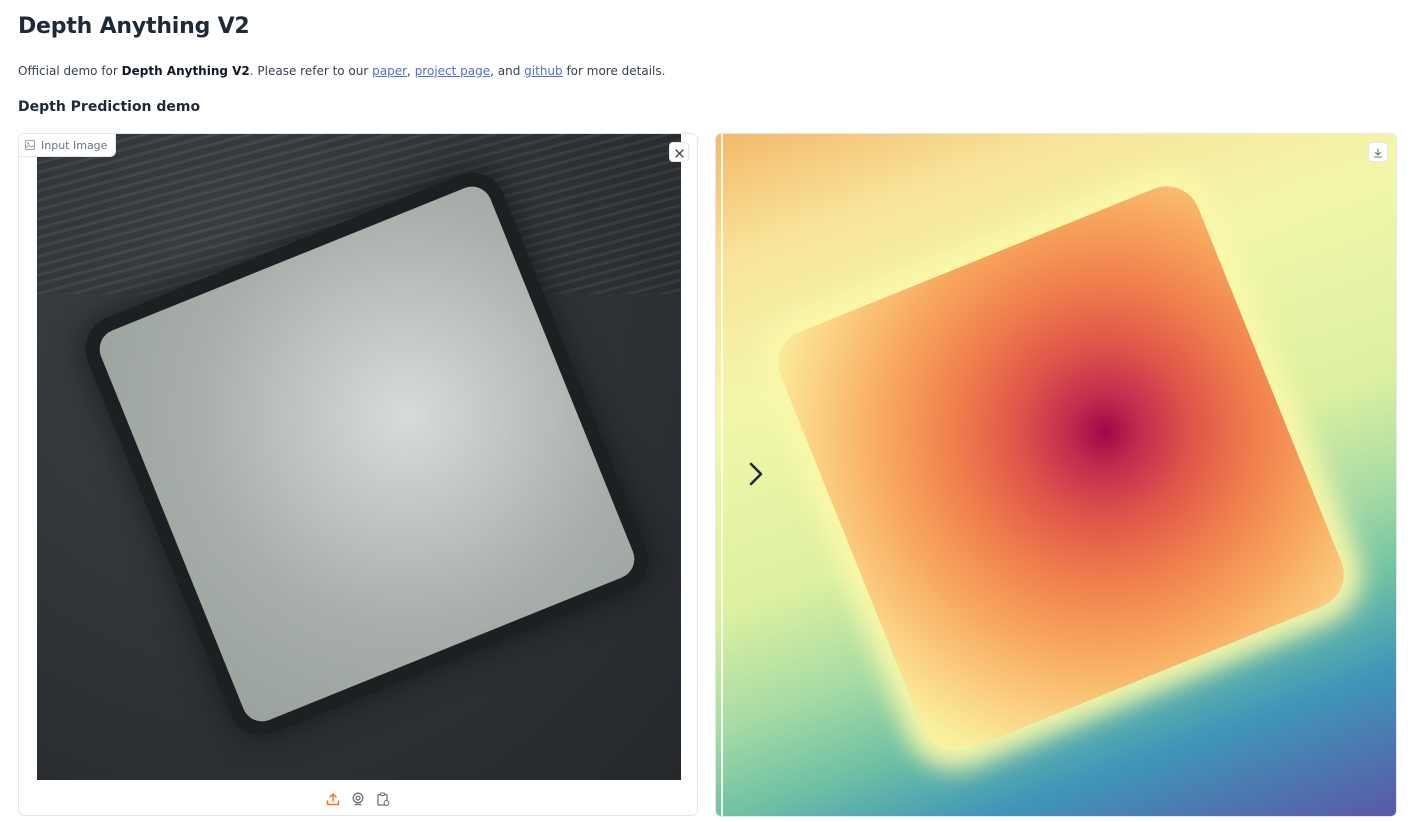 The width and height of the screenshot is (1412, 822). What do you see at coordinates (134, 26) in the screenshot?
I see `page-title: Depth Anything V2` at bounding box center [134, 26].